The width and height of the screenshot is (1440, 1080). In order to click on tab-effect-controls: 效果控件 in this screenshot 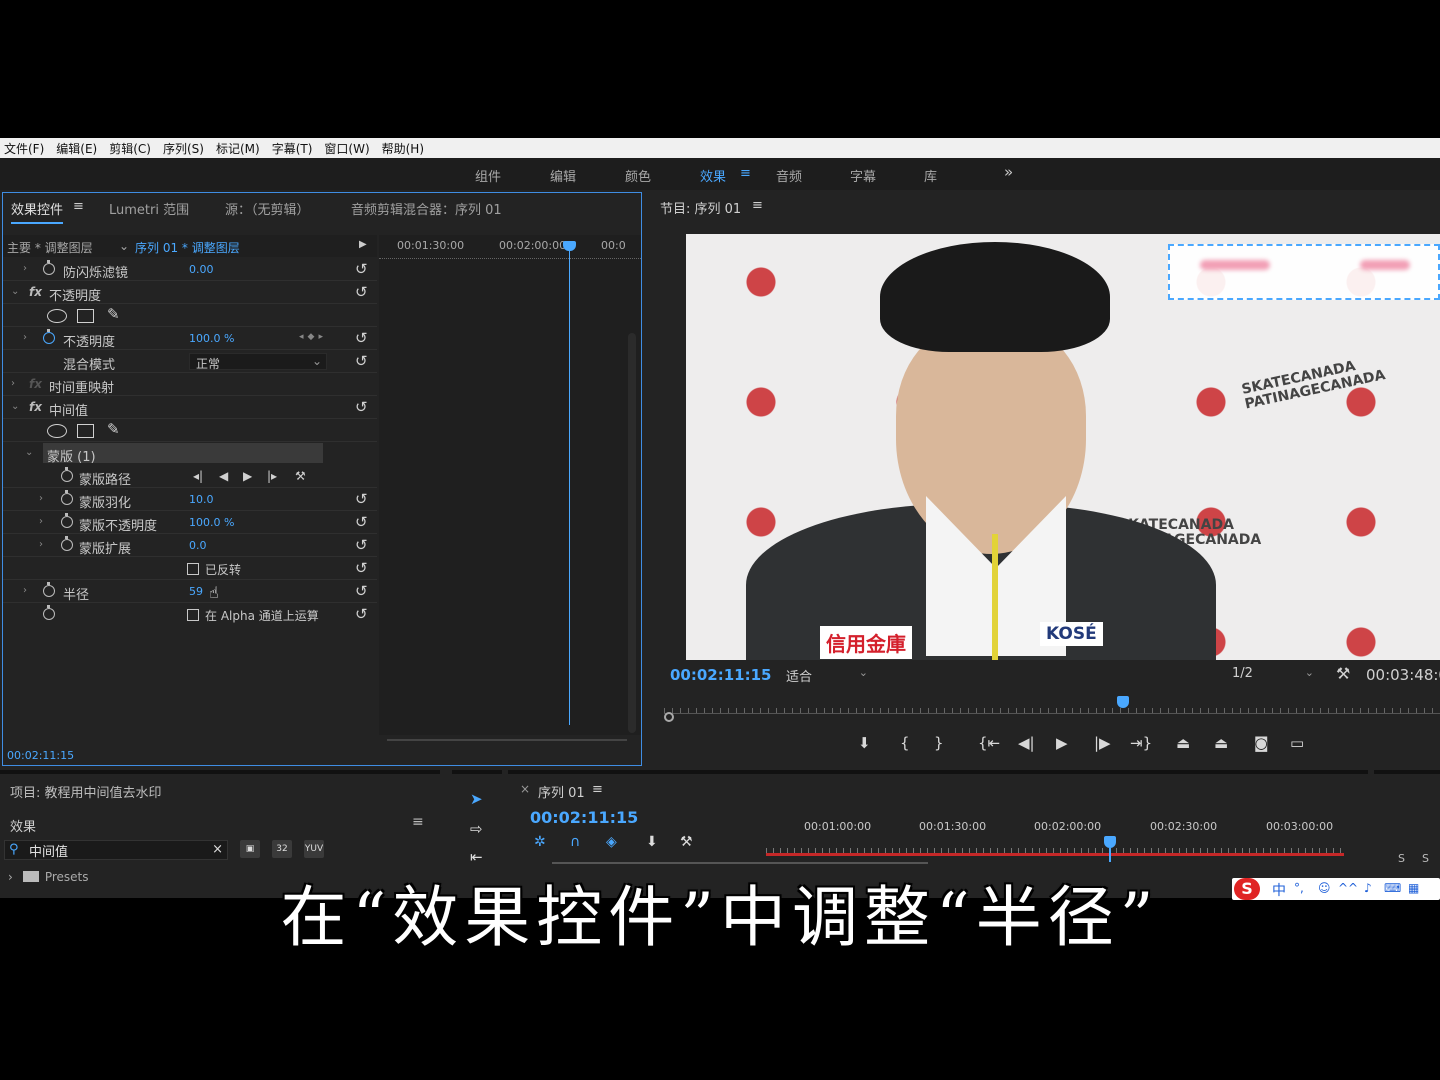, I will do `click(37, 211)`.